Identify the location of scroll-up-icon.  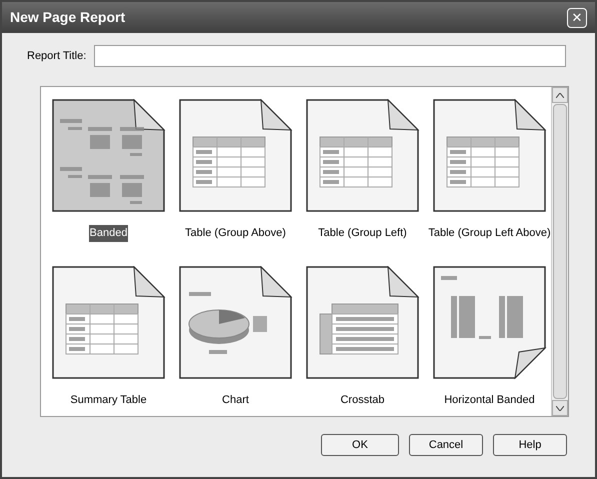
(560, 95).